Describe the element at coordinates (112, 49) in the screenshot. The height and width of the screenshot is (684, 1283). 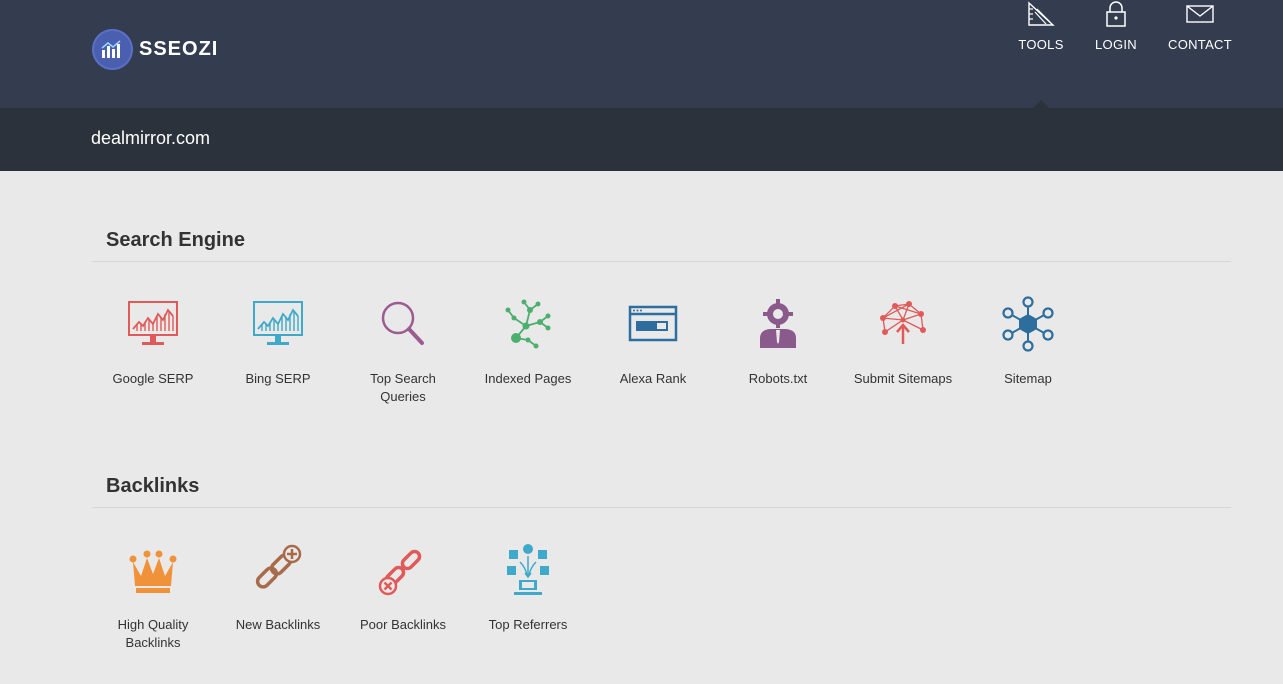
I see `logo-chart-icon` at that location.